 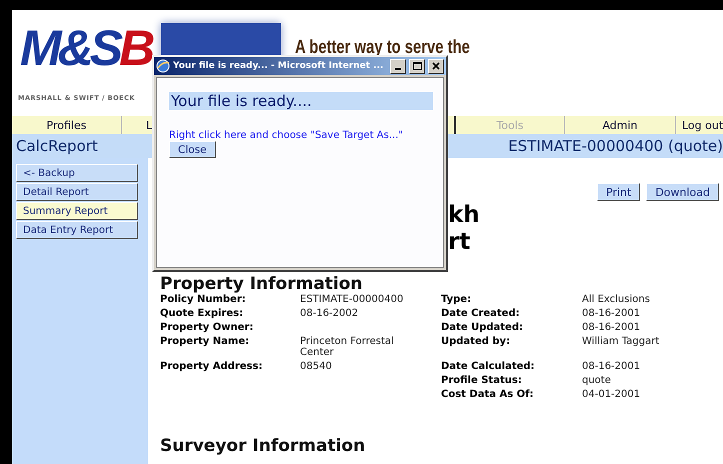 I want to click on field-value: Princeton Forrestal Center, so click(x=347, y=347).